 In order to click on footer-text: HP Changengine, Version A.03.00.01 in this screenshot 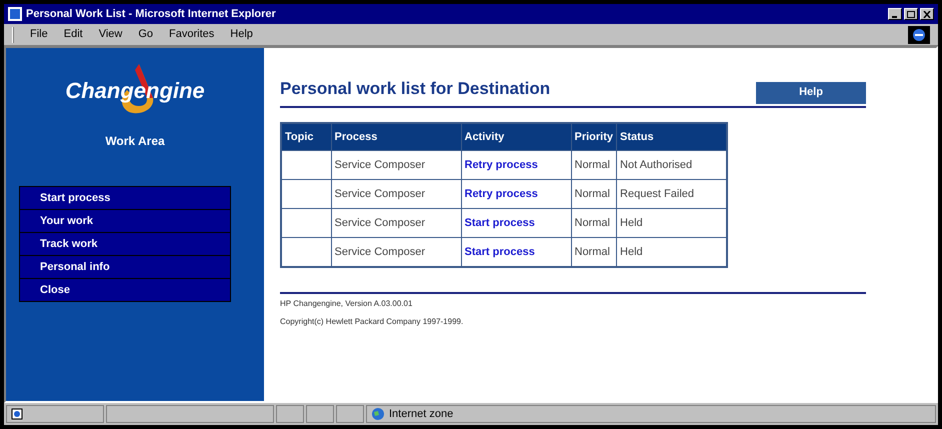, I will do `click(347, 304)`.